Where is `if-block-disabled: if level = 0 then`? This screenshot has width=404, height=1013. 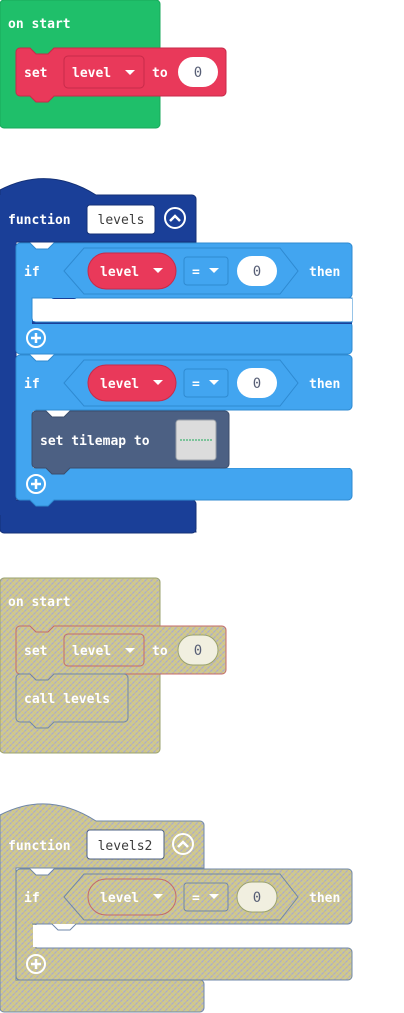 if-block-disabled: if level = 0 then is located at coordinates (184, 924).